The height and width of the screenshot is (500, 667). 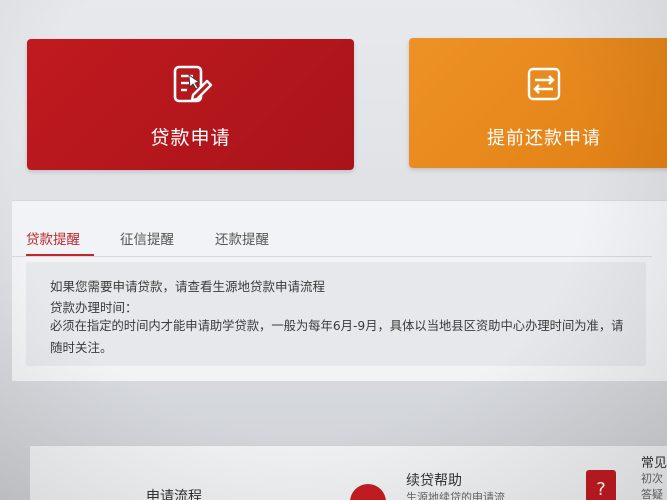 I want to click on loan-apply-label: 贷款申请, so click(x=190, y=138).